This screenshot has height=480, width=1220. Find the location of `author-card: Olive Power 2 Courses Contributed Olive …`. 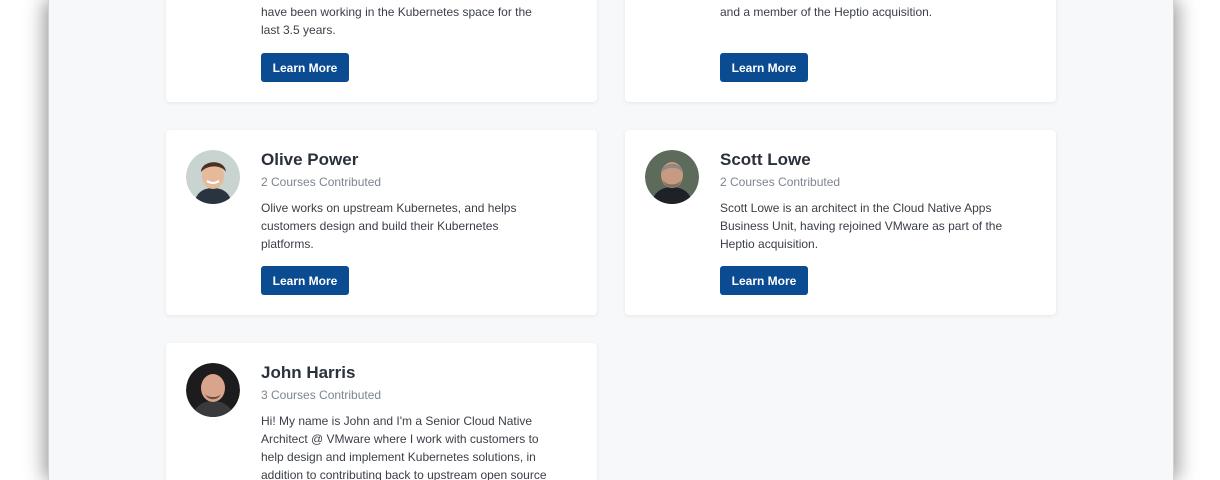

author-card: Olive Power 2 Courses Contributed Olive … is located at coordinates (381, 222).